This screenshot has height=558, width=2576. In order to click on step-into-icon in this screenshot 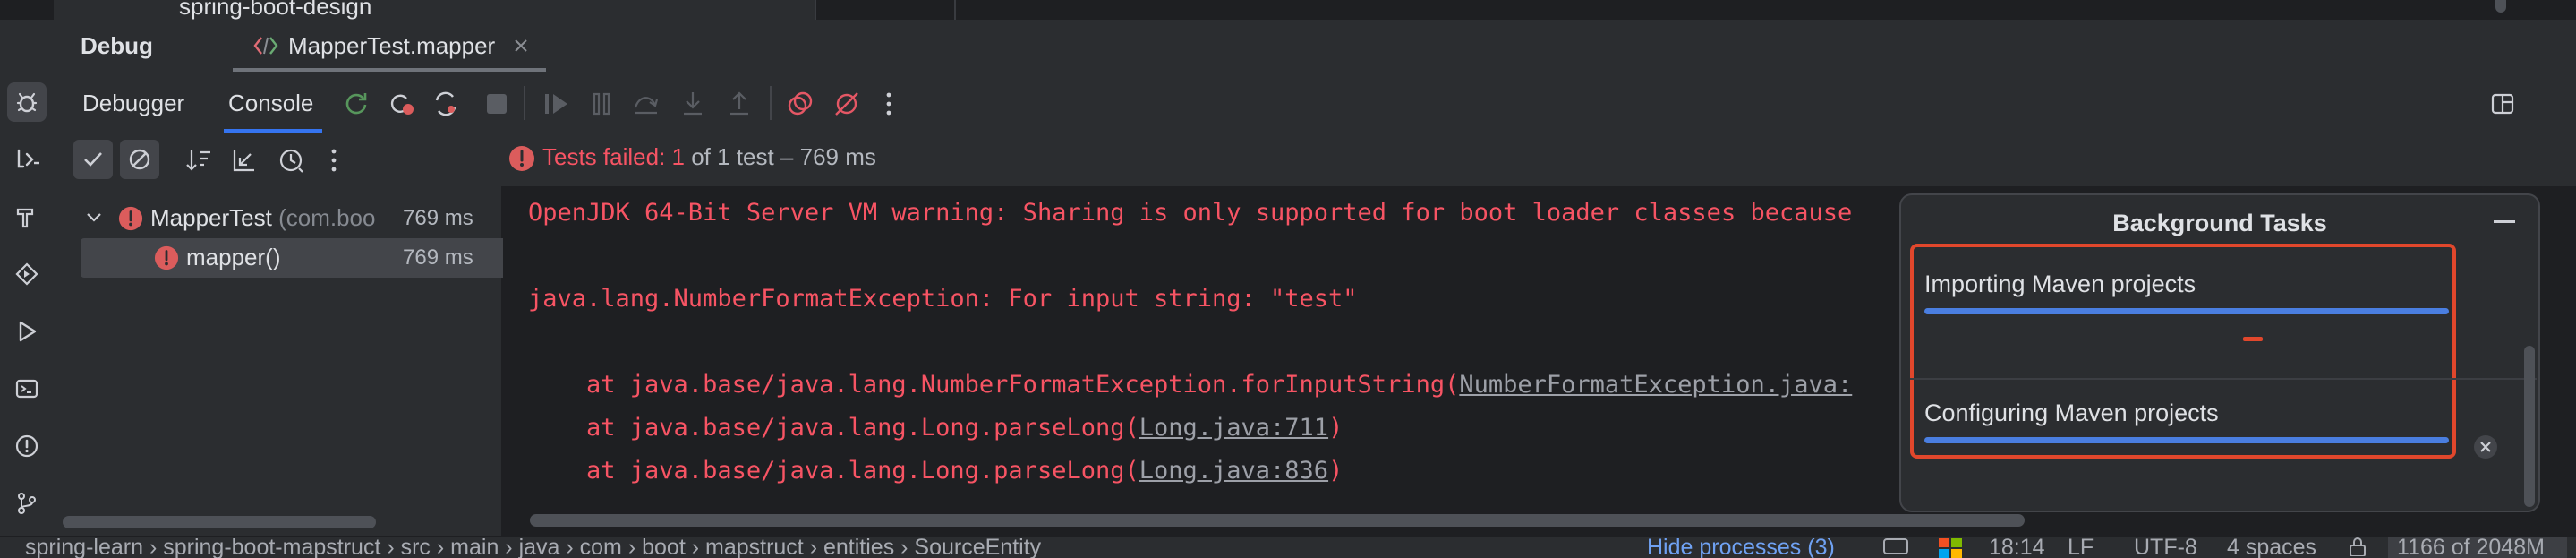, I will do `click(692, 104)`.